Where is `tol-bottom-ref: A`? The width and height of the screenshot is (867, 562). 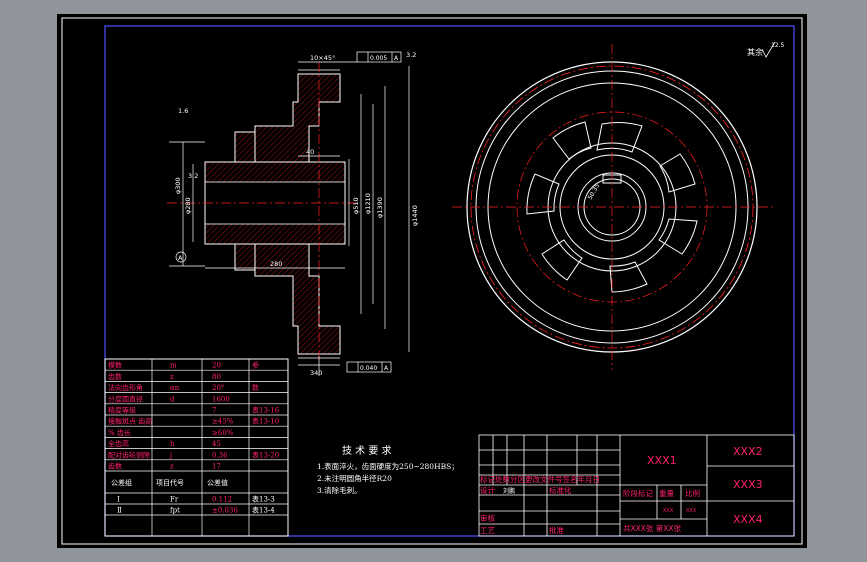
tol-bottom-ref: A is located at coordinates (386, 368).